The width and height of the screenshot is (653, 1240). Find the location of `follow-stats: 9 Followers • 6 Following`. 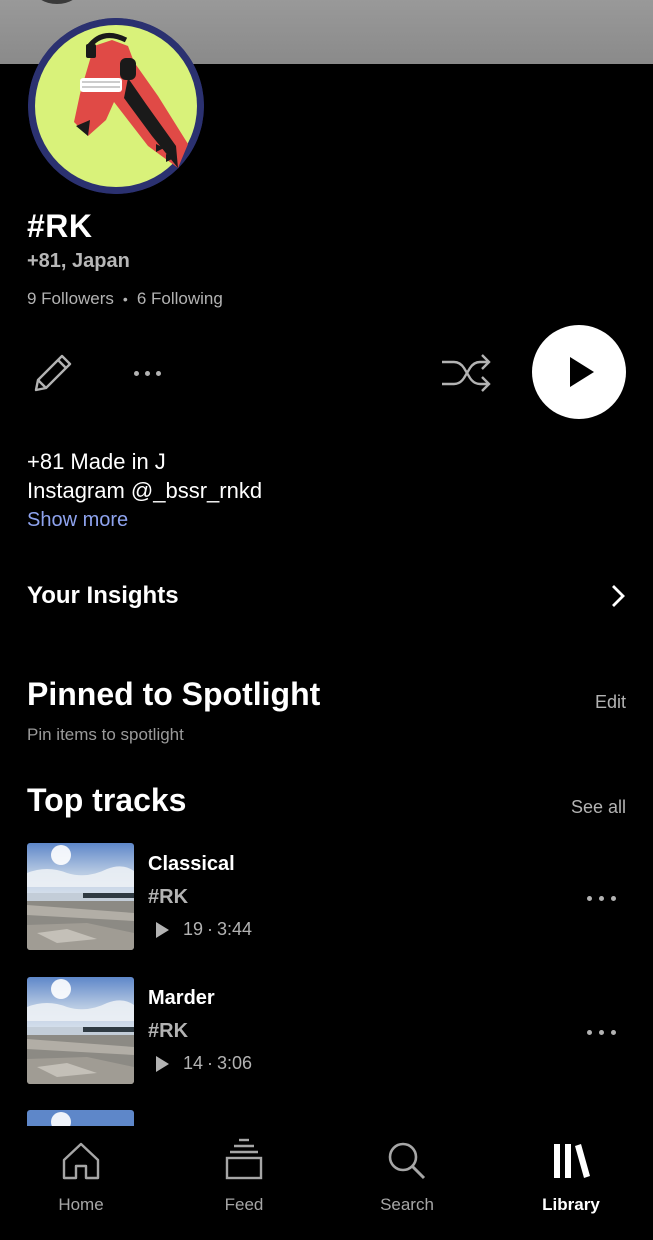

follow-stats: 9 Followers • 6 Following is located at coordinates (125, 299).